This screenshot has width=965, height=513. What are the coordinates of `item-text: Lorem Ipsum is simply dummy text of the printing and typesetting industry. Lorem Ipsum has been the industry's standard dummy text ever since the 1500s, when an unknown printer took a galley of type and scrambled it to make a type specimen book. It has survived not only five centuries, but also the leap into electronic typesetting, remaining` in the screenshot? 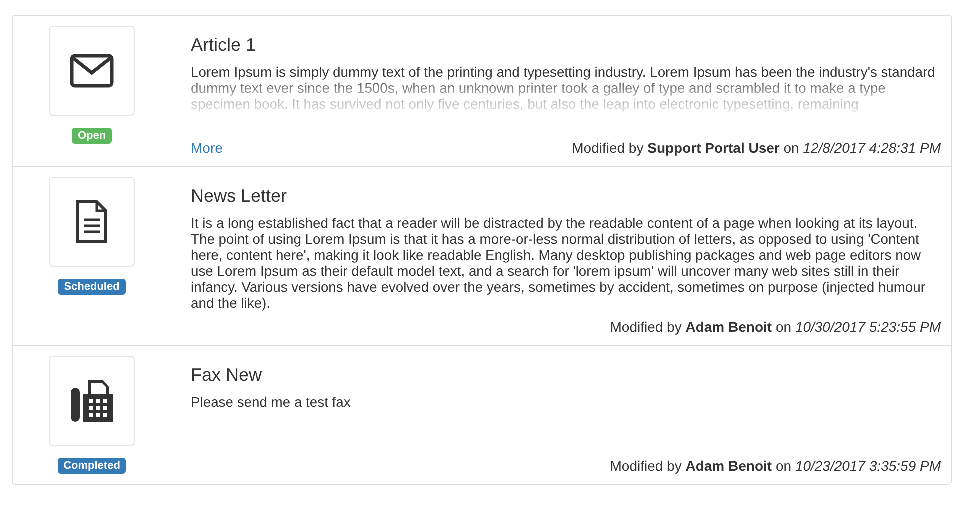 It's located at (563, 89).